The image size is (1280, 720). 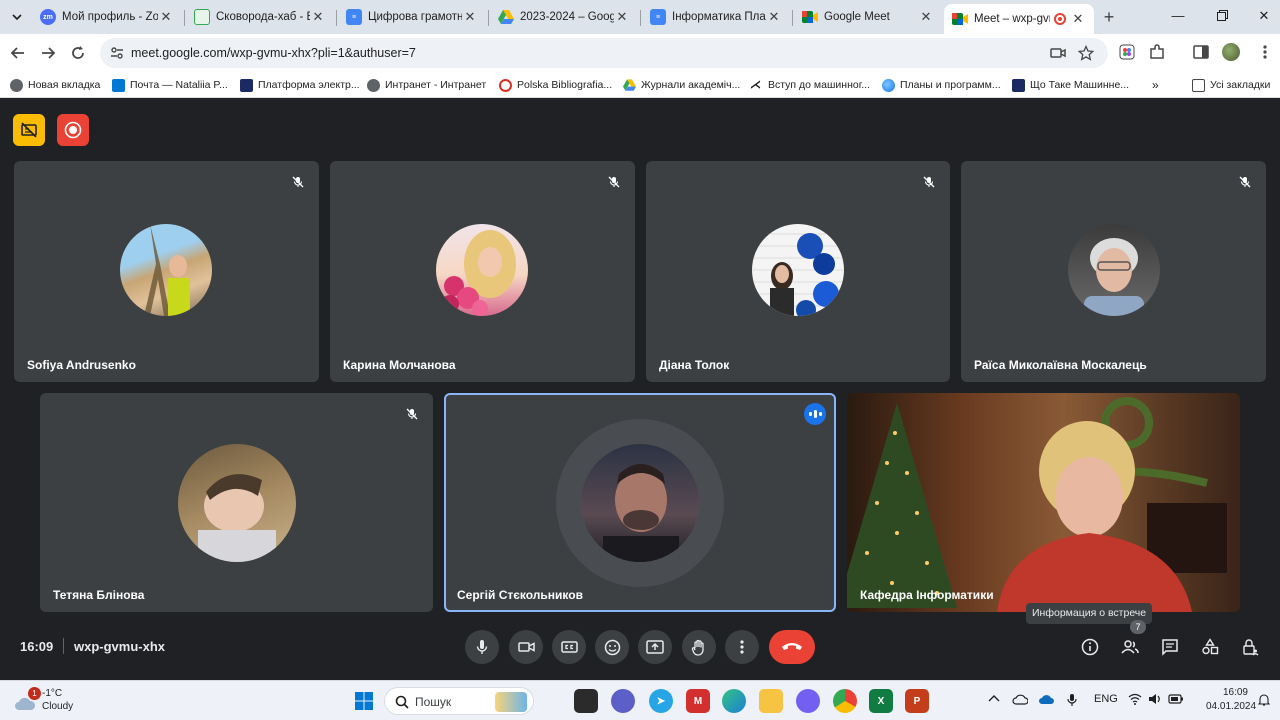 What do you see at coordinates (73, 130) in the screenshot?
I see `recording-indicator-button` at bounding box center [73, 130].